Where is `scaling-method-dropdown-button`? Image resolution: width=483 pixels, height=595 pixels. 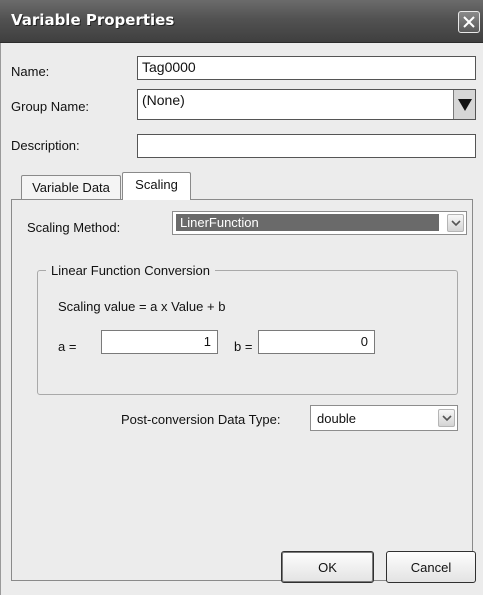 scaling-method-dropdown-button is located at coordinates (455, 223).